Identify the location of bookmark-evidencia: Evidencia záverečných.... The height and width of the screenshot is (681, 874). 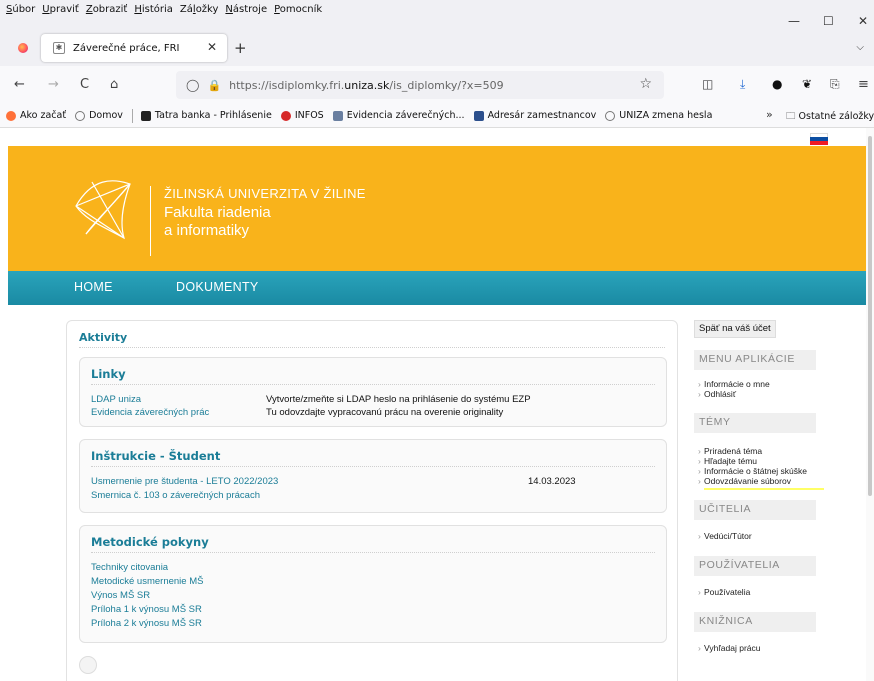
(398, 115).